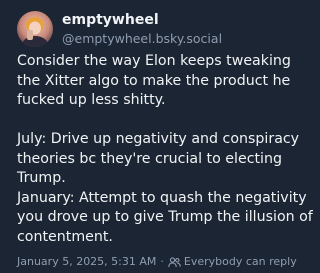  What do you see at coordinates (240, 262) in the screenshot?
I see `reply-setting-label: Everybody can reply` at bounding box center [240, 262].